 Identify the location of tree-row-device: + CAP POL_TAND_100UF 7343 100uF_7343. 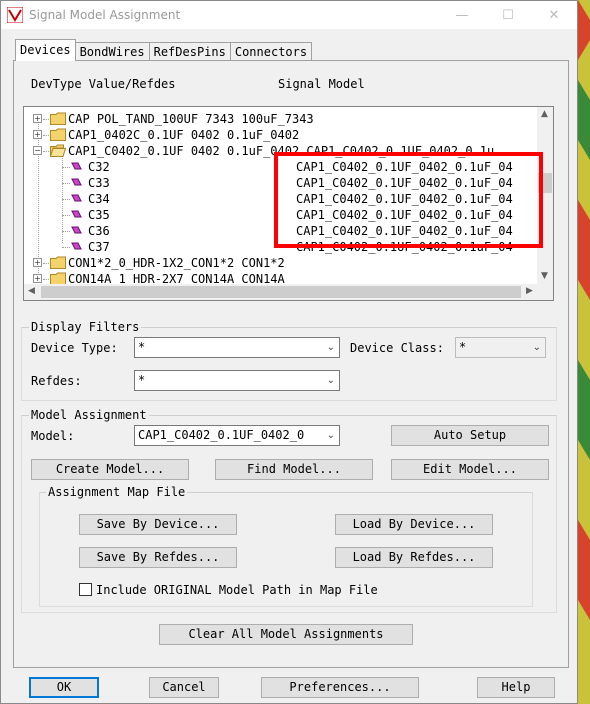
(281, 119).